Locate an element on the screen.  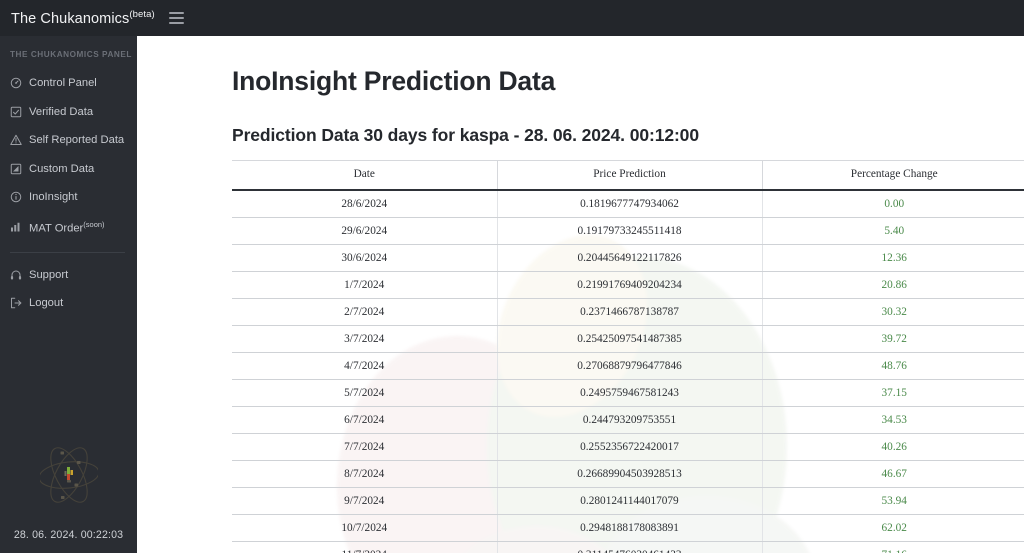
atom-orbit-logo is located at coordinates (68, 475).